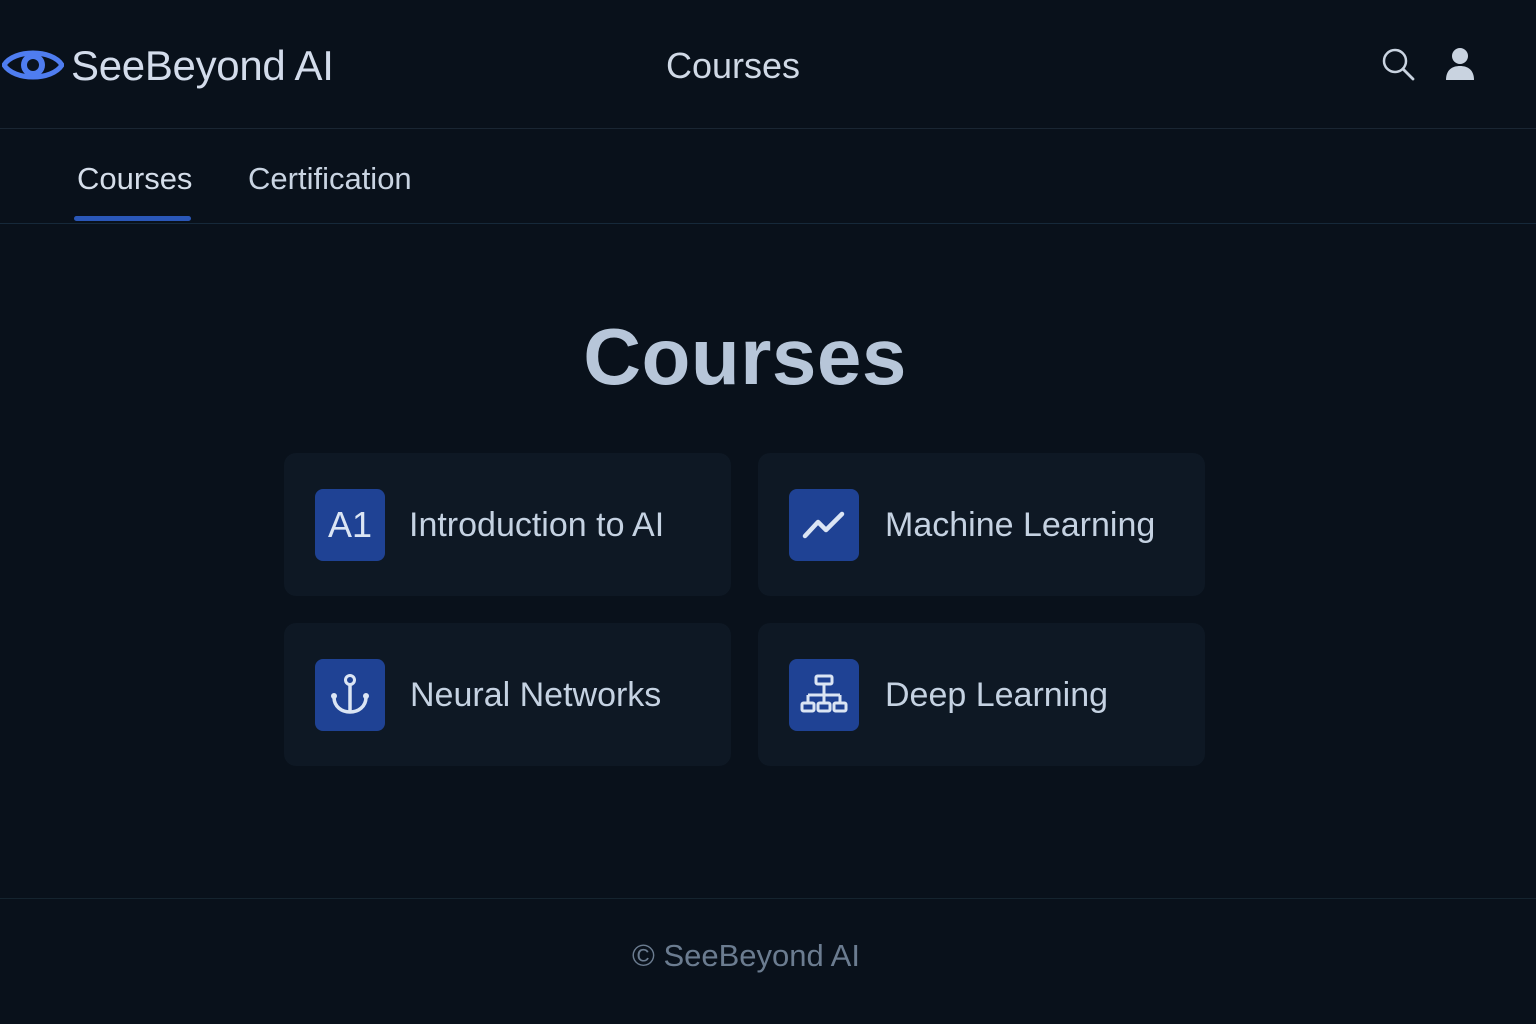 The image size is (1536, 1024). I want to click on course-card-machine-learning: Machine Learning, so click(981, 524).